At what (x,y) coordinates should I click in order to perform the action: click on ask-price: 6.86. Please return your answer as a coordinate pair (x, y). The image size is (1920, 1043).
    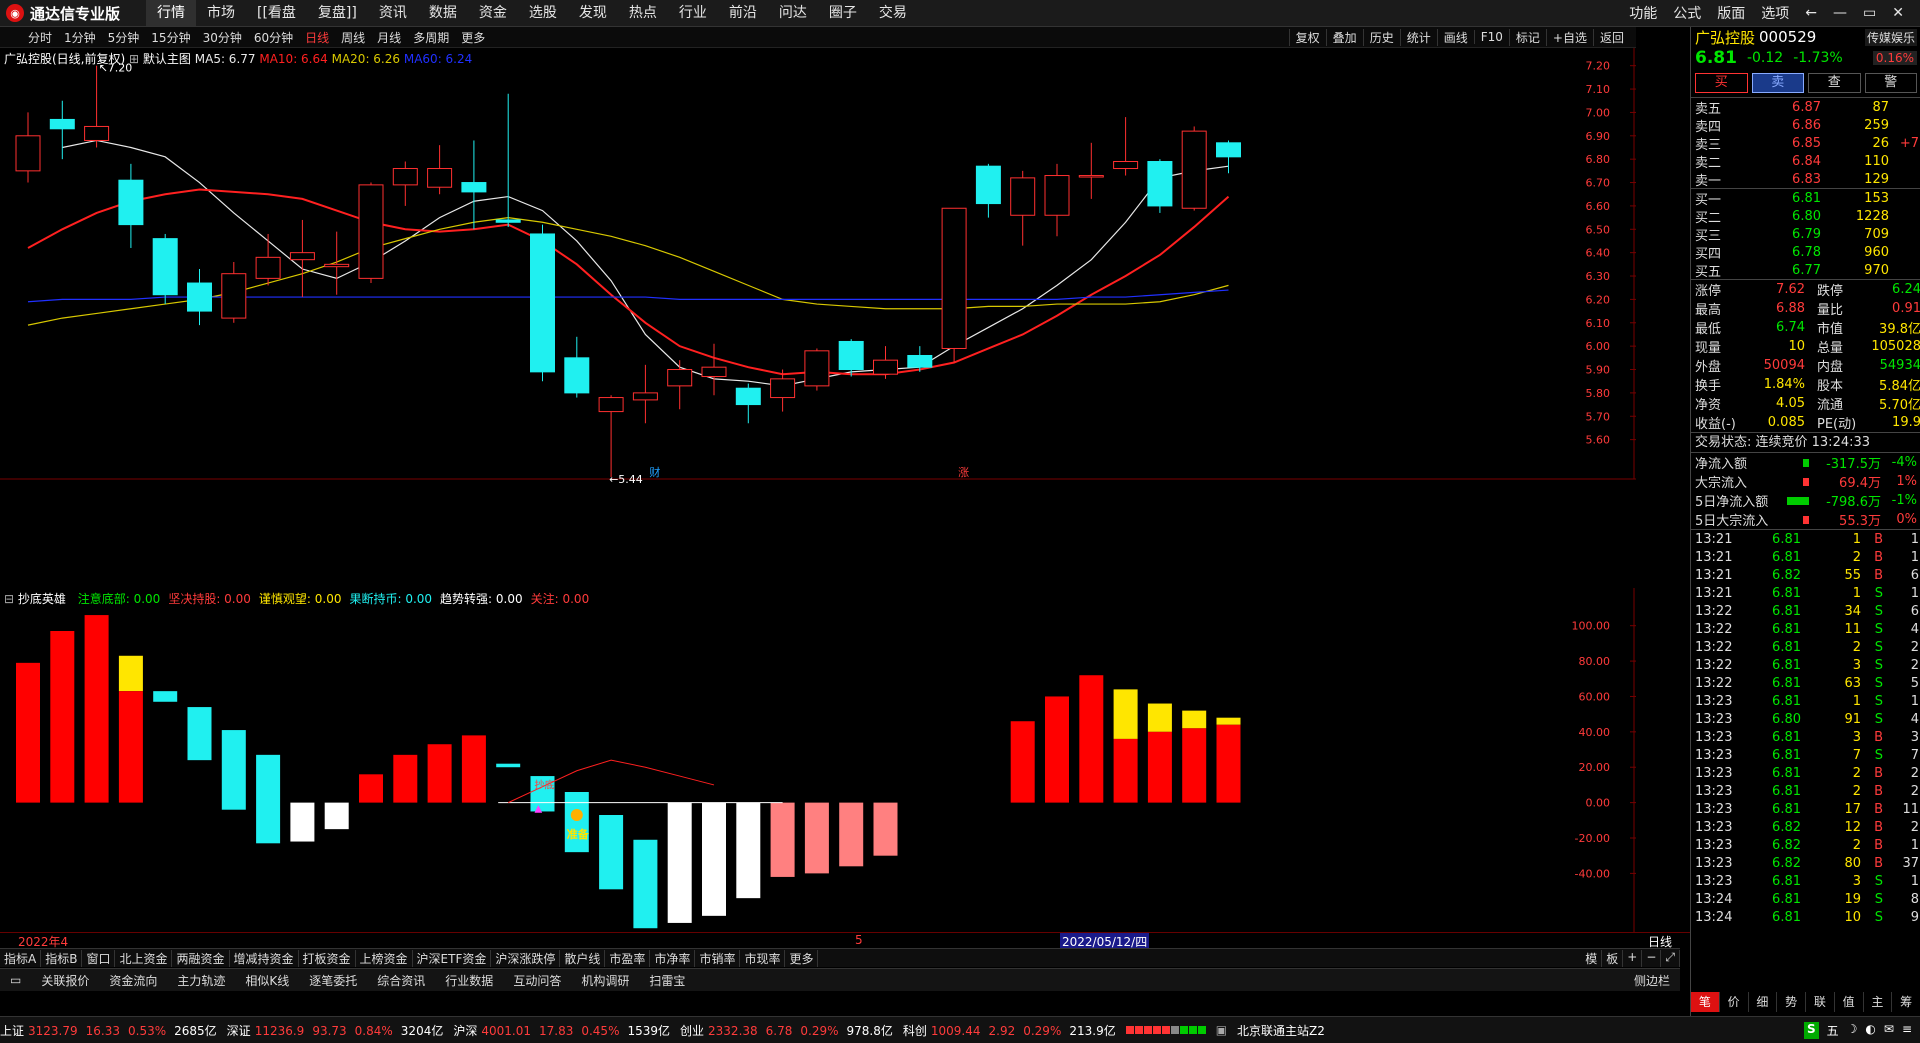
    Looking at the image, I should click on (1789, 125).